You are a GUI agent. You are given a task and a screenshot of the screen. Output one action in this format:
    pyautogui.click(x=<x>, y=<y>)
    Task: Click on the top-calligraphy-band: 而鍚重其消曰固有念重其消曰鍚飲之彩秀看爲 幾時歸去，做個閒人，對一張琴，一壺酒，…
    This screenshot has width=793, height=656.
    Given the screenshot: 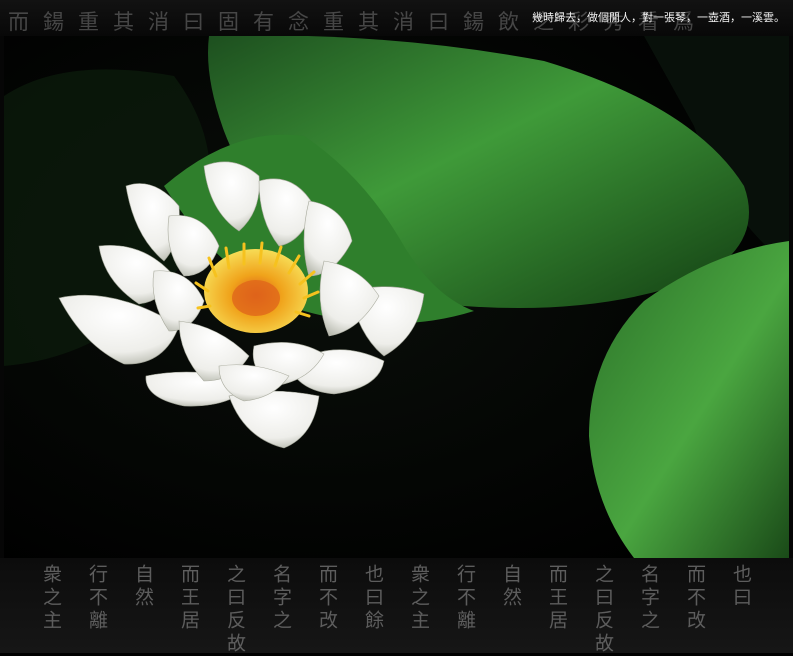 What is the action you would take?
    pyautogui.click(x=396, y=18)
    